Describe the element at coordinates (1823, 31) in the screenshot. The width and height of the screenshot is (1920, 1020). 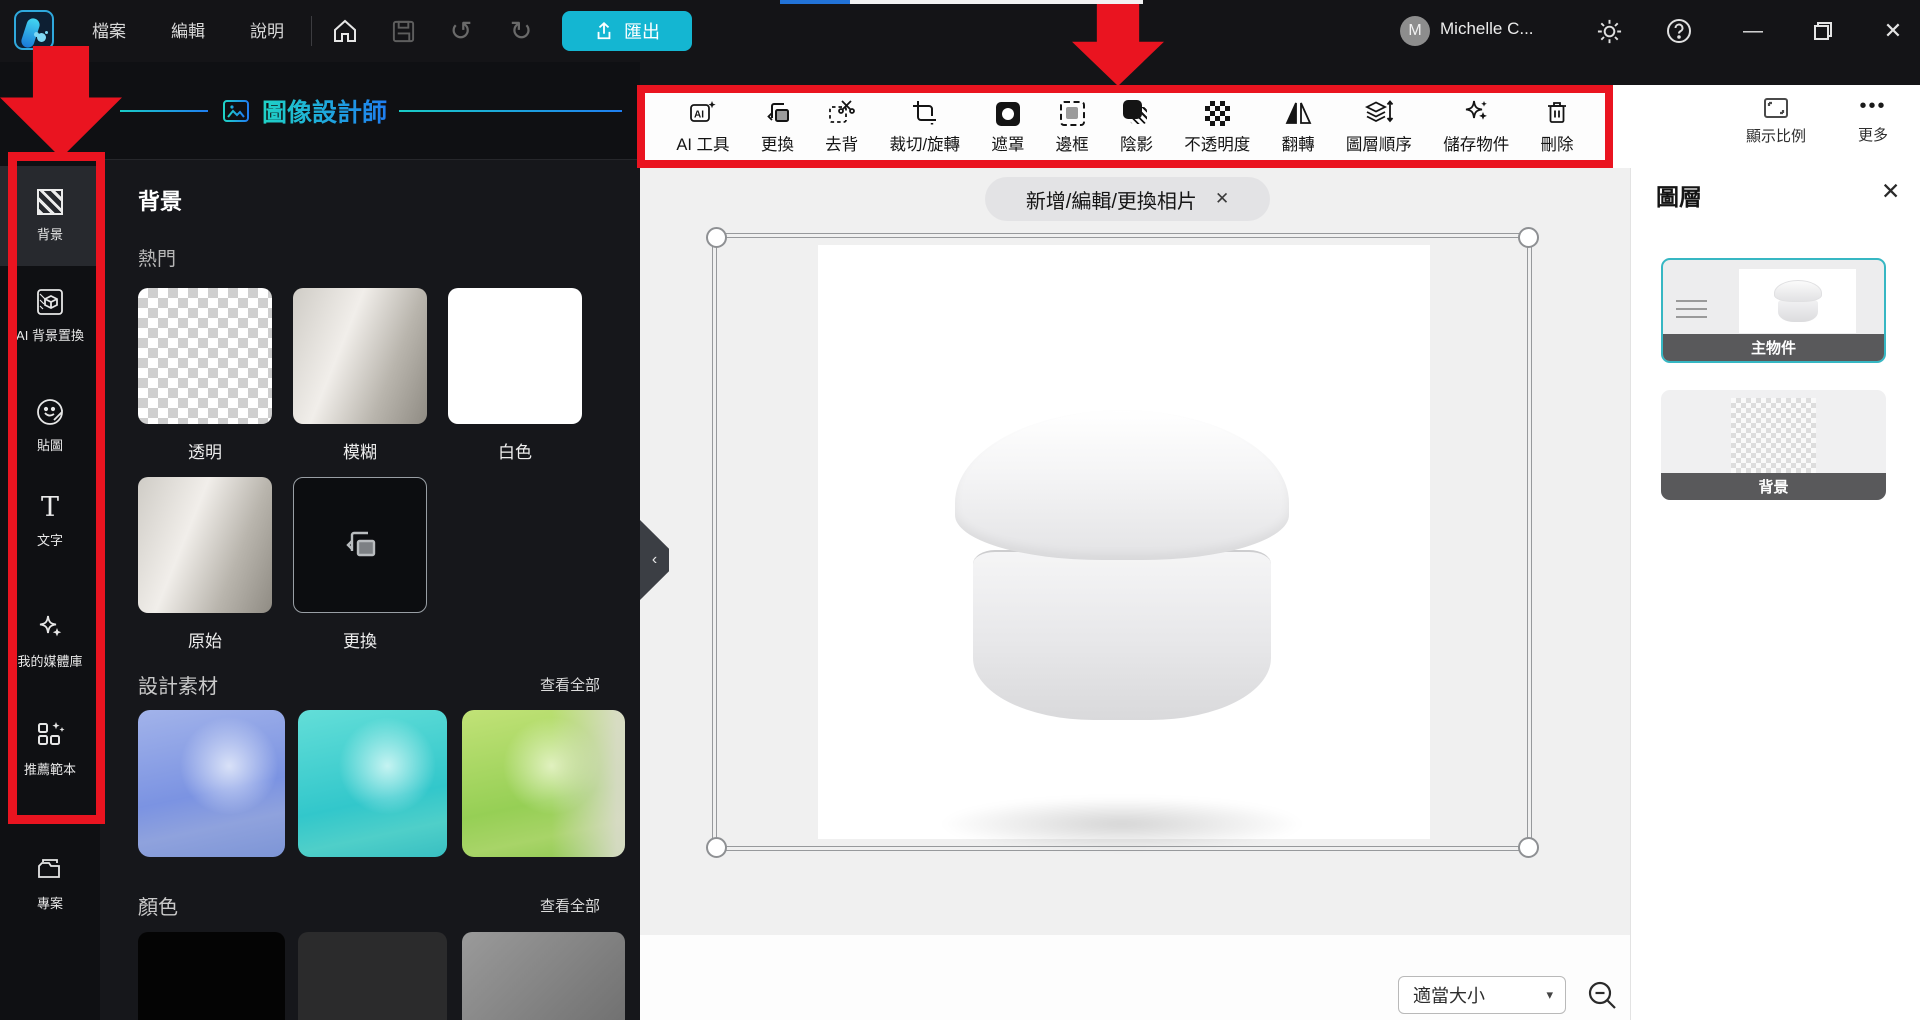
I see `window-restore-button` at that location.